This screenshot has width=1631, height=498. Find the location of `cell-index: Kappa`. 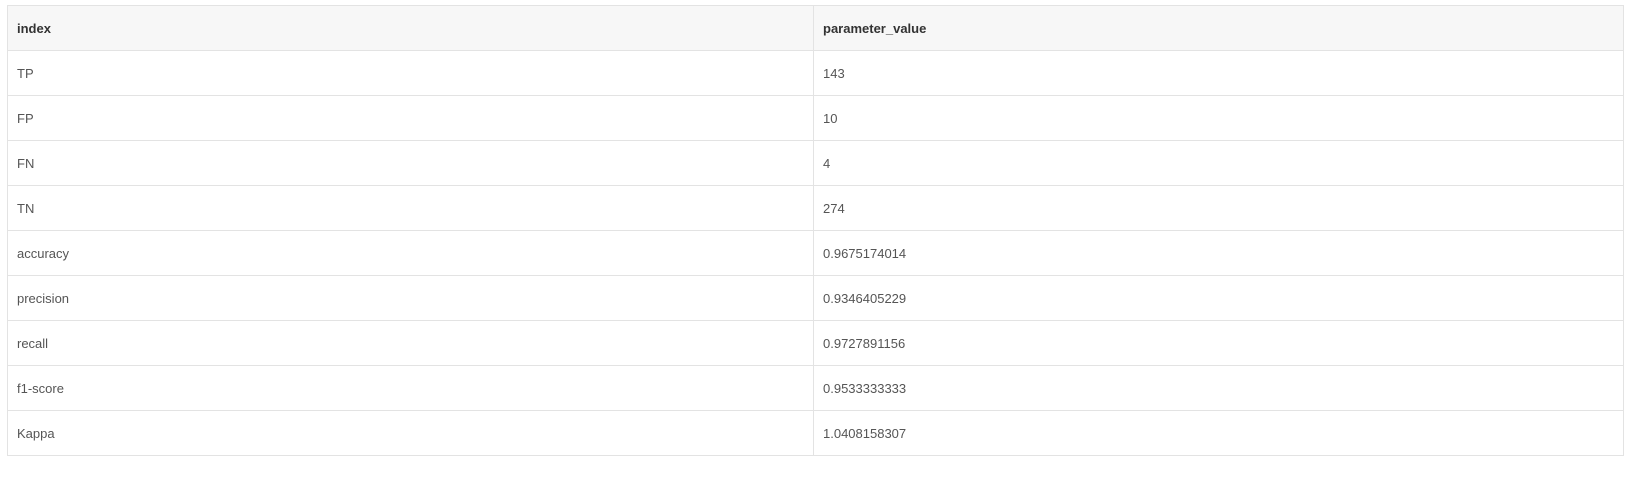

cell-index: Kappa is located at coordinates (410, 433).